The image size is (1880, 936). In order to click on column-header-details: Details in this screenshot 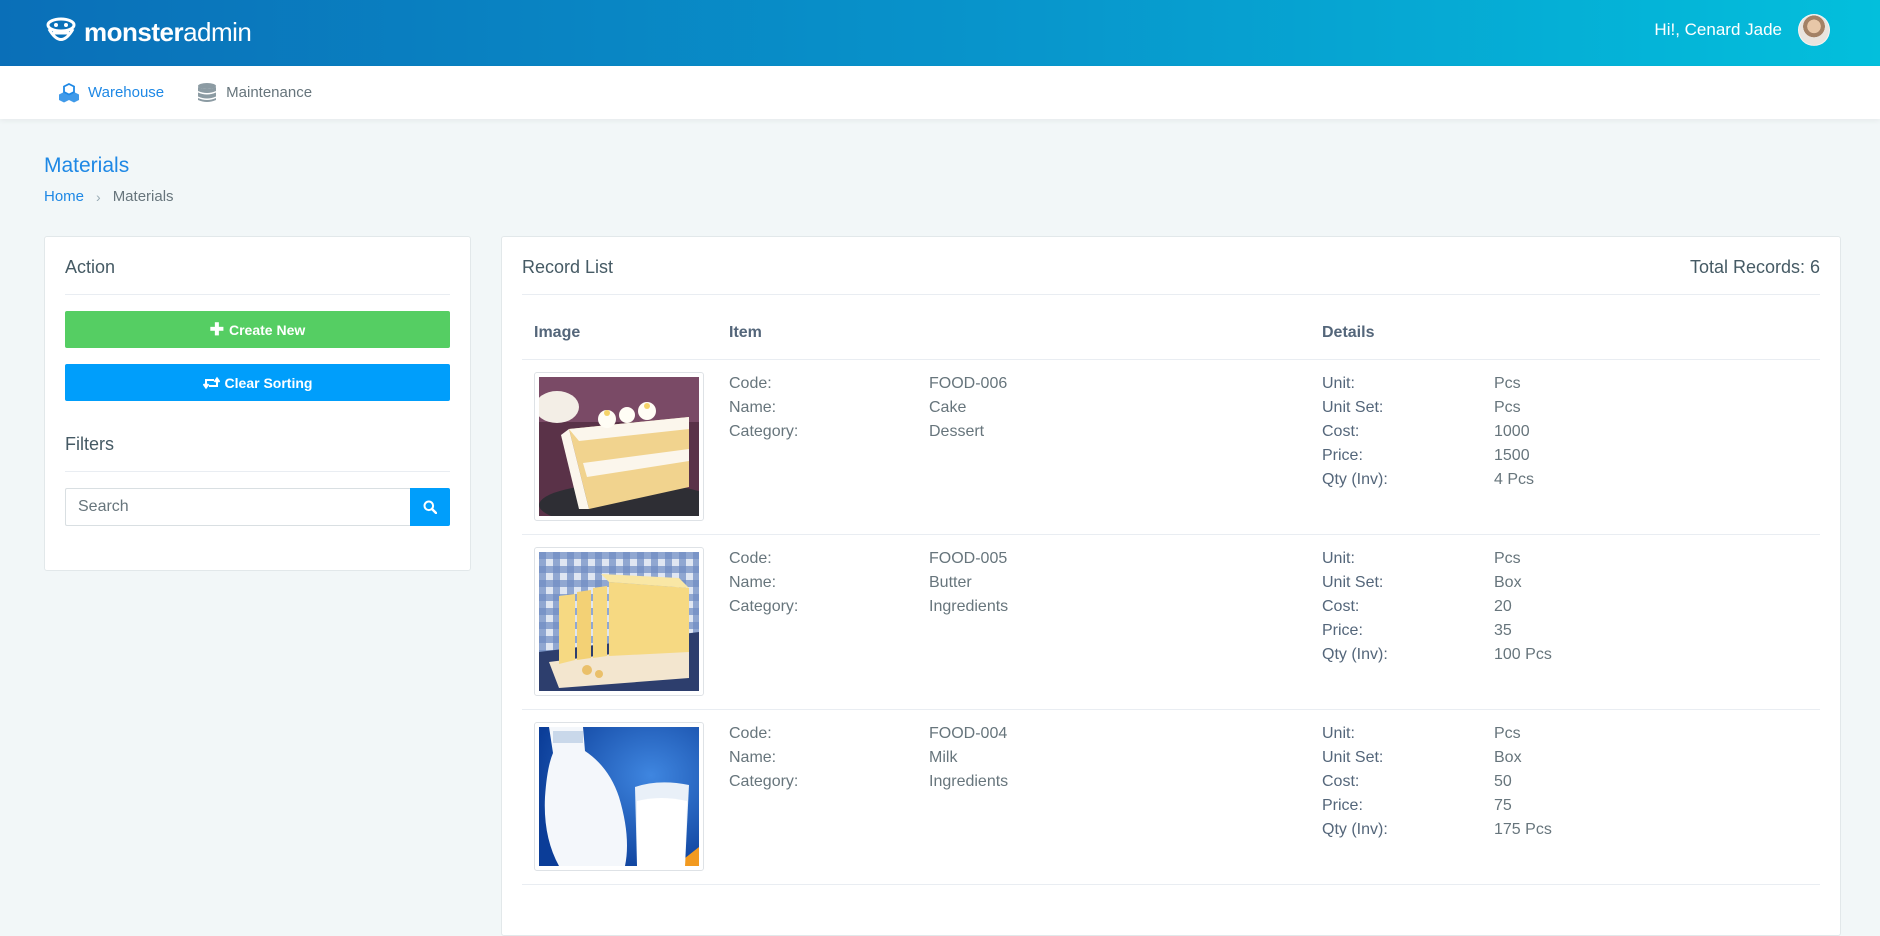, I will do `click(1348, 333)`.